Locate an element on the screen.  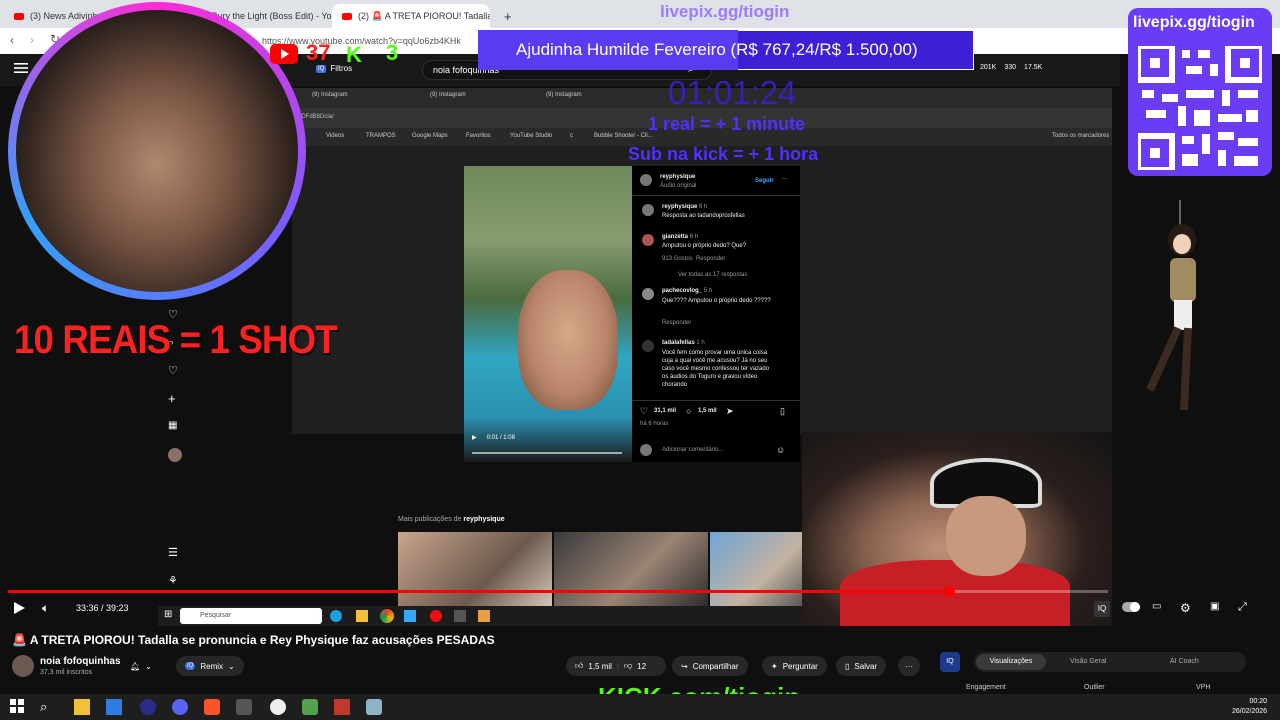
brave-icon is located at coordinates (212, 707).